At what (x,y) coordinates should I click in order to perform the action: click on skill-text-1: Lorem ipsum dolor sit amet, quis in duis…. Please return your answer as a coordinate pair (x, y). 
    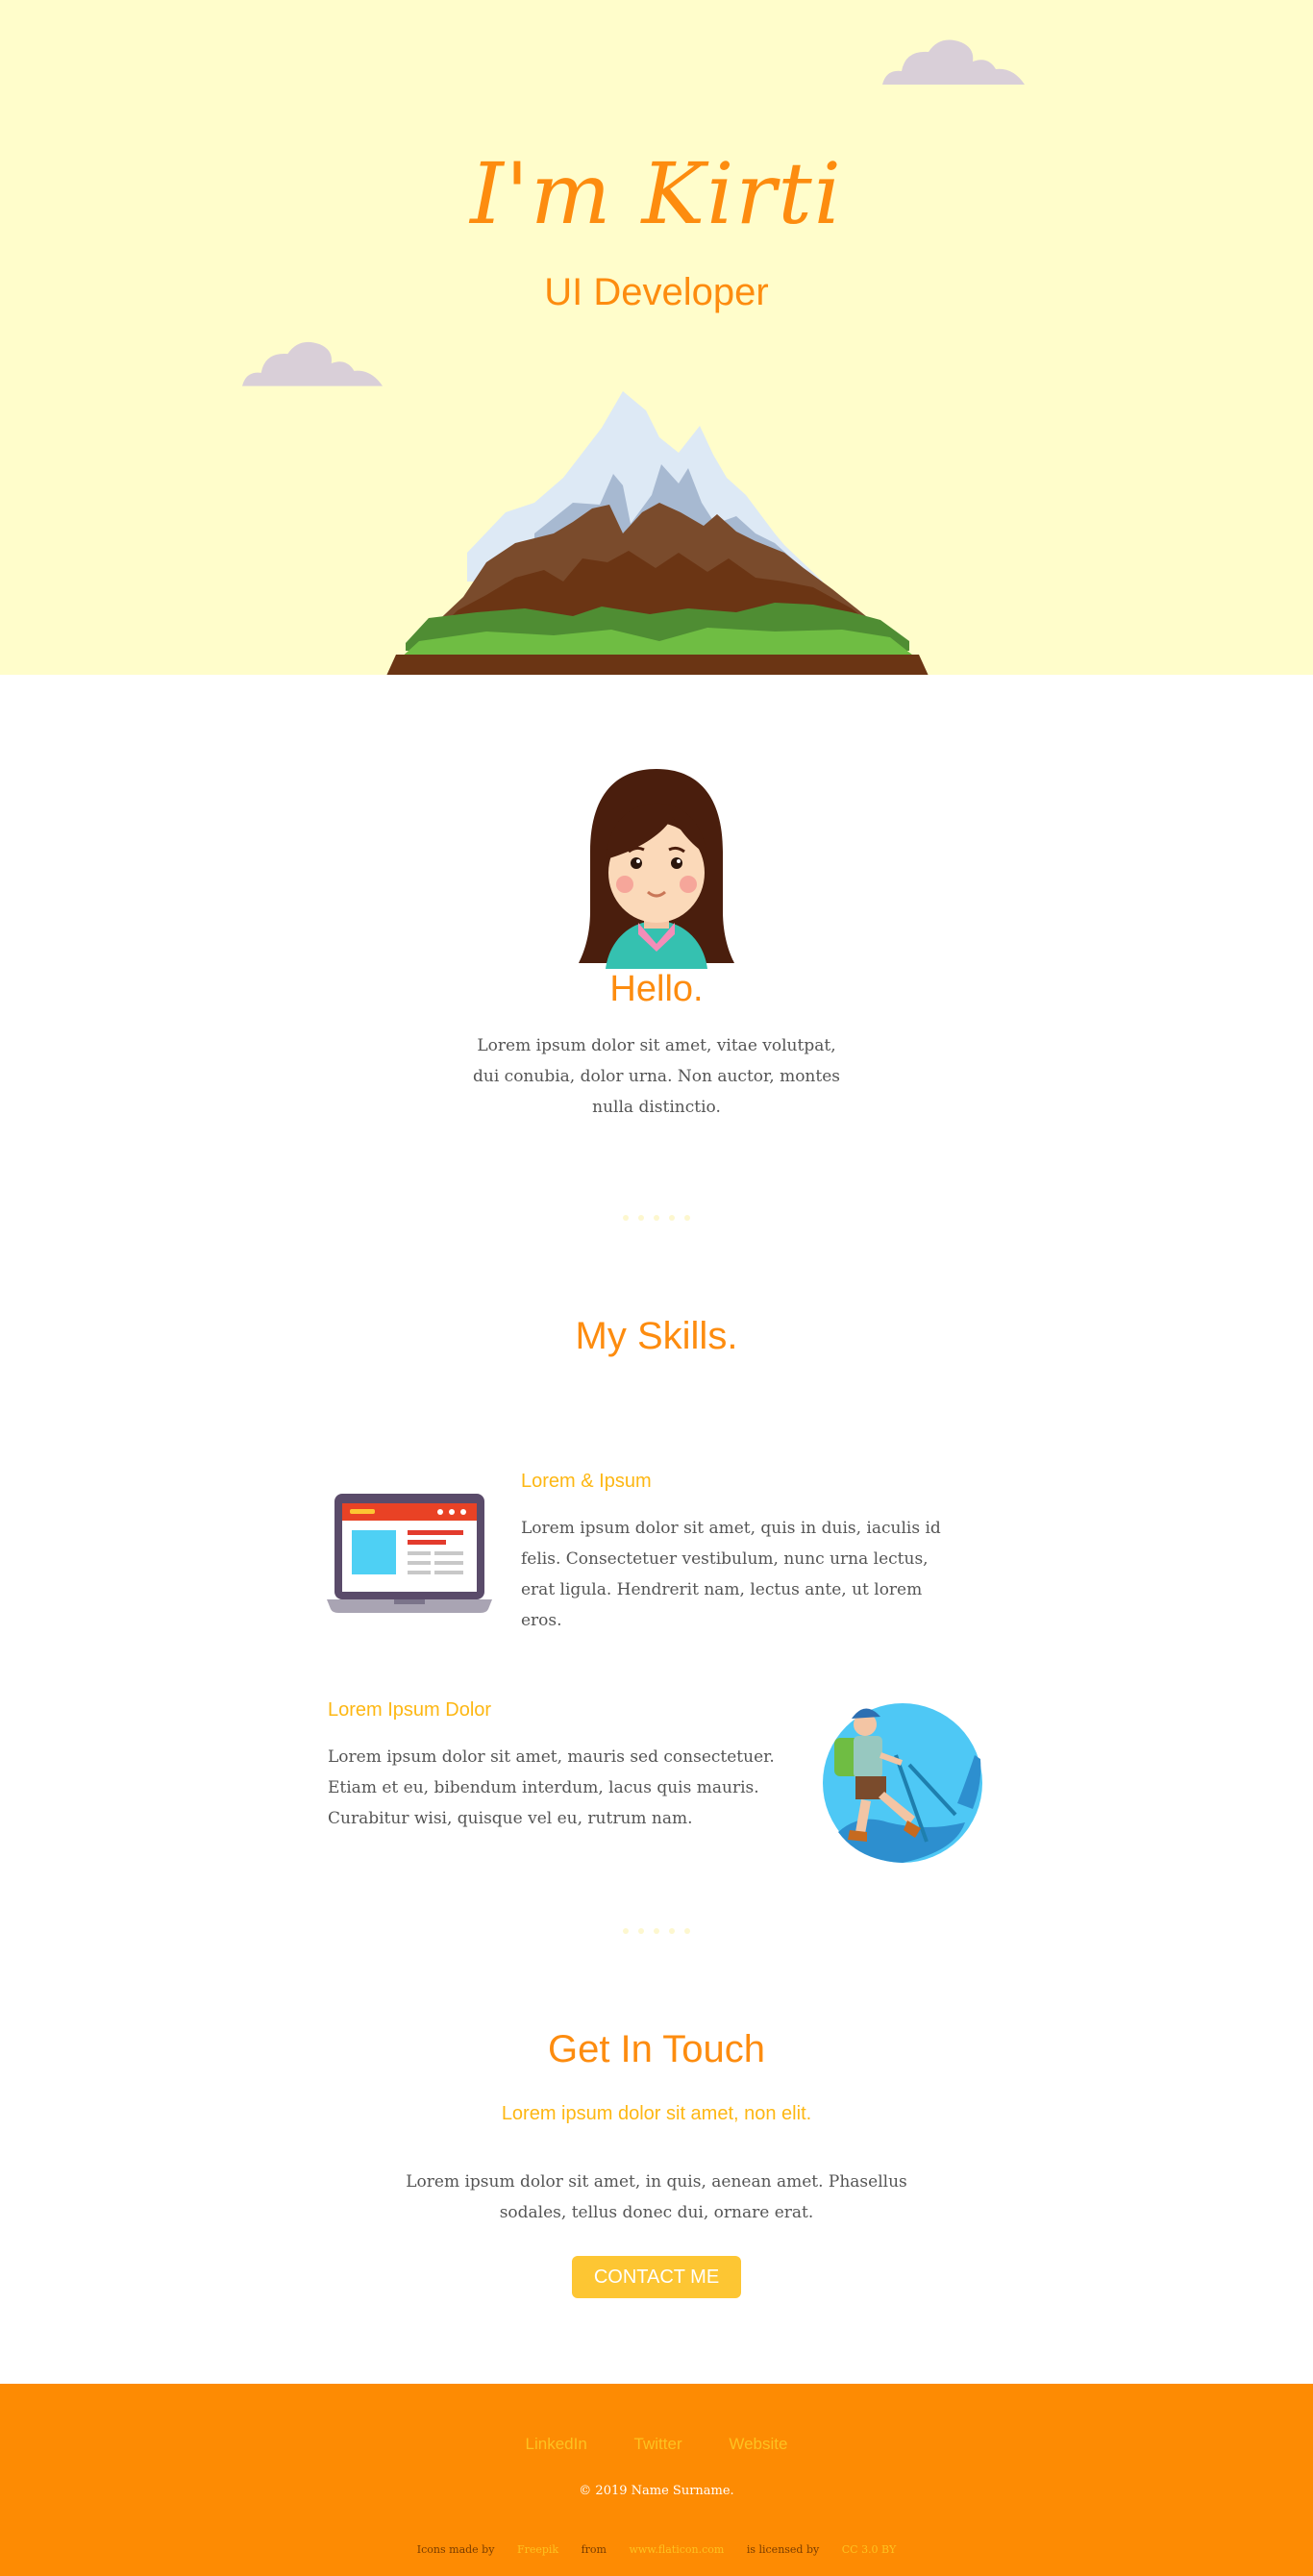
    Looking at the image, I should click on (731, 1574).